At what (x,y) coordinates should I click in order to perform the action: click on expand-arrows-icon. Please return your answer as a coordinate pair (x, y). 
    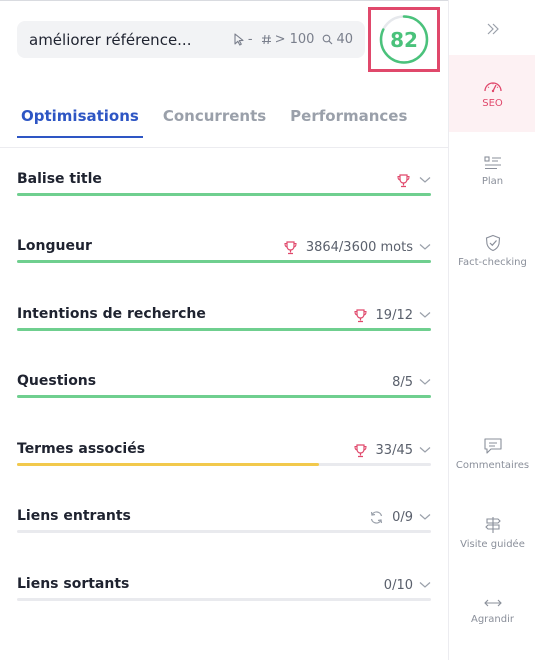
    Looking at the image, I should click on (492, 603).